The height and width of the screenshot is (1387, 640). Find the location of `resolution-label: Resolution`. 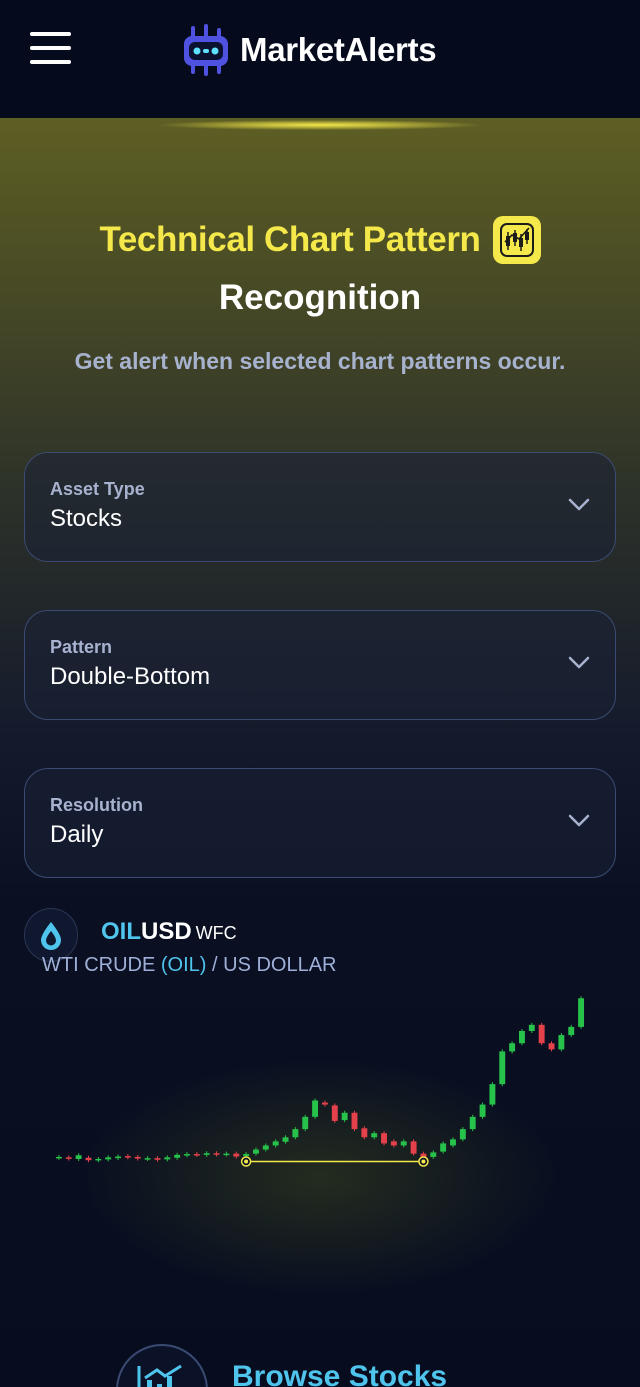

resolution-label: Resolution is located at coordinates (96, 805).